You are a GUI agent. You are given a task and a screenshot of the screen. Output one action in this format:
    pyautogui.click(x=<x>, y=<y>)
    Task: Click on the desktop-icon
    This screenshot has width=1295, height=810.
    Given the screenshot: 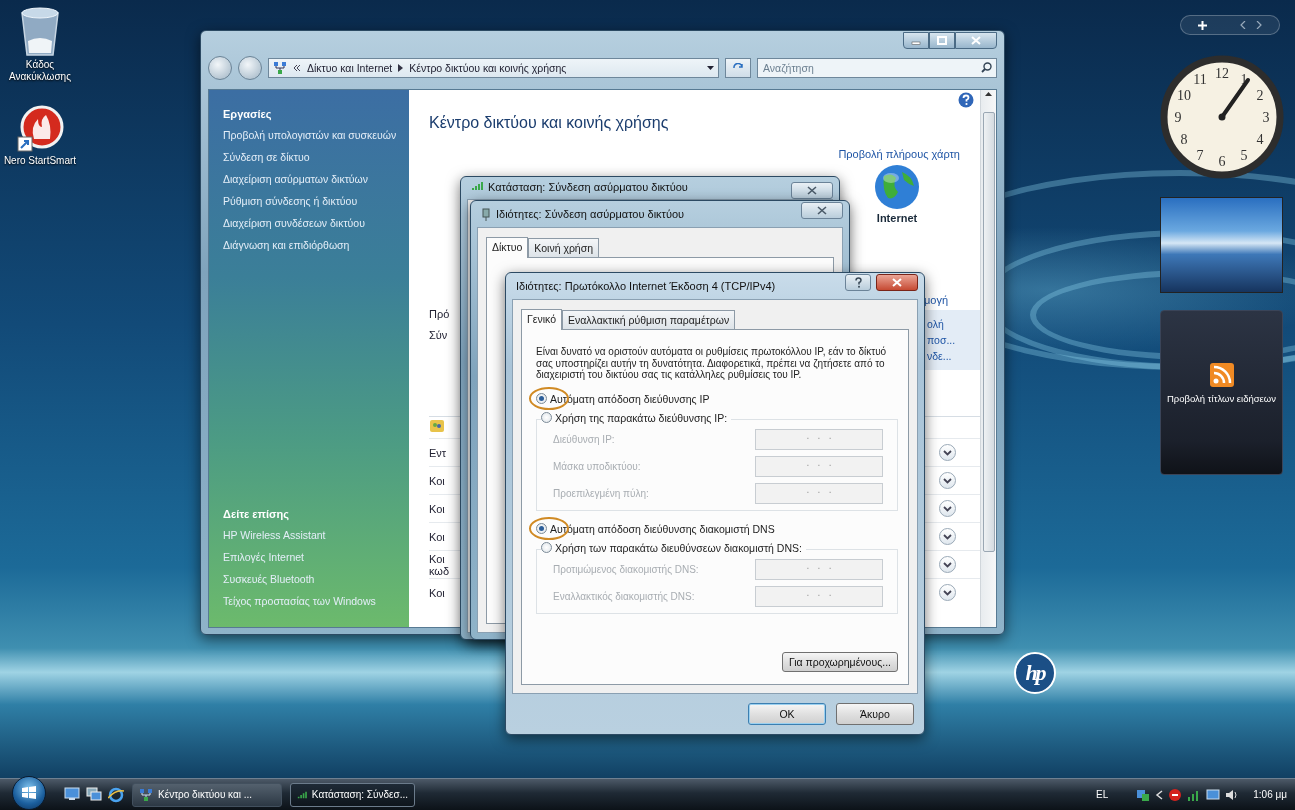 What is the action you would take?
    pyautogui.click(x=72, y=793)
    